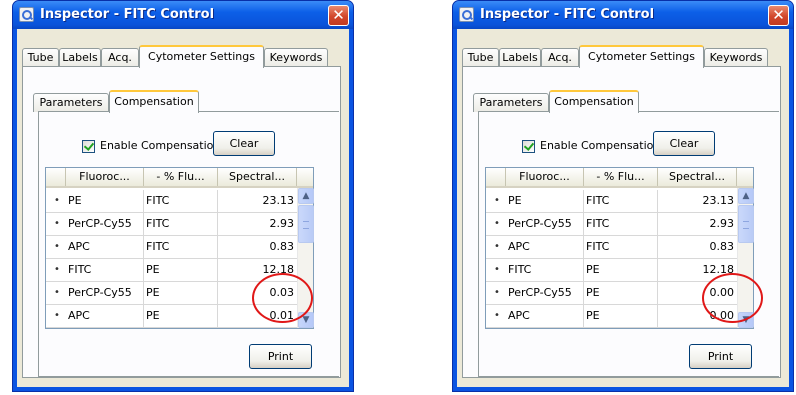 The image size is (796, 395). I want to click on fluorochrome-cell: FITC, so click(105, 270).